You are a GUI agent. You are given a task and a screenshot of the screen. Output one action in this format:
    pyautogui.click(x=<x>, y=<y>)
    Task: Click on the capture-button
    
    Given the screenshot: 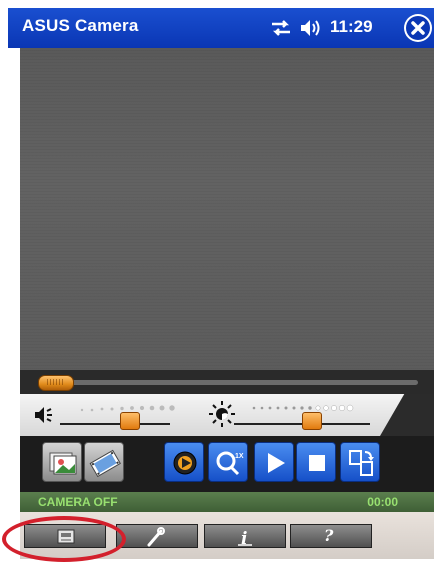 What is the action you would take?
    pyautogui.click(x=184, y=462)
    